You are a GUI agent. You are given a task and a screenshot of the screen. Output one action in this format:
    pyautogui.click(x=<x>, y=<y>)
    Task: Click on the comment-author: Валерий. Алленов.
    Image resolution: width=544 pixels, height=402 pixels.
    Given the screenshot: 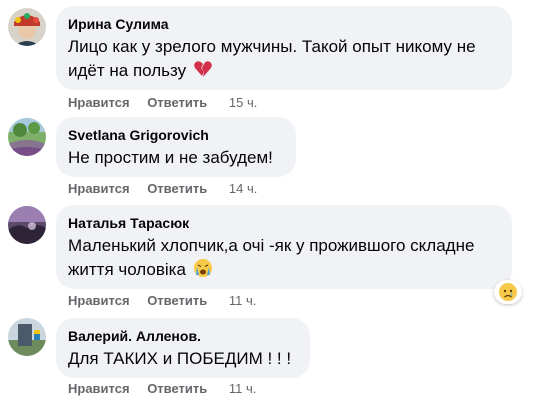 What is the action you would take?
    pyautogui.click(x=183, y=336)
    